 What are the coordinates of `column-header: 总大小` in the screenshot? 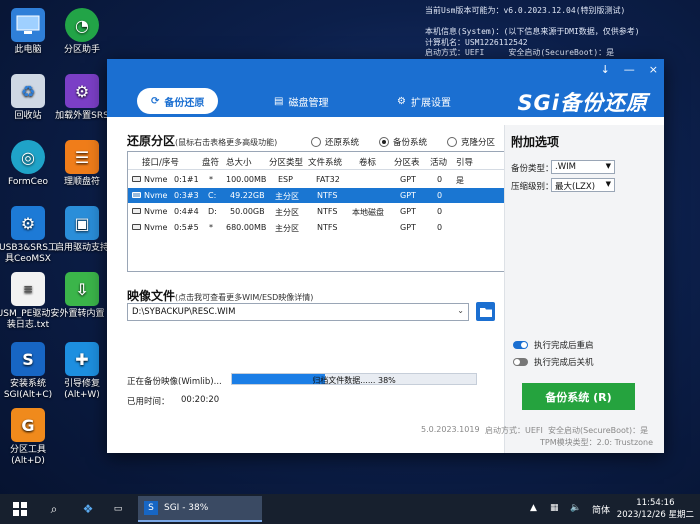 It's located at (239, 163).